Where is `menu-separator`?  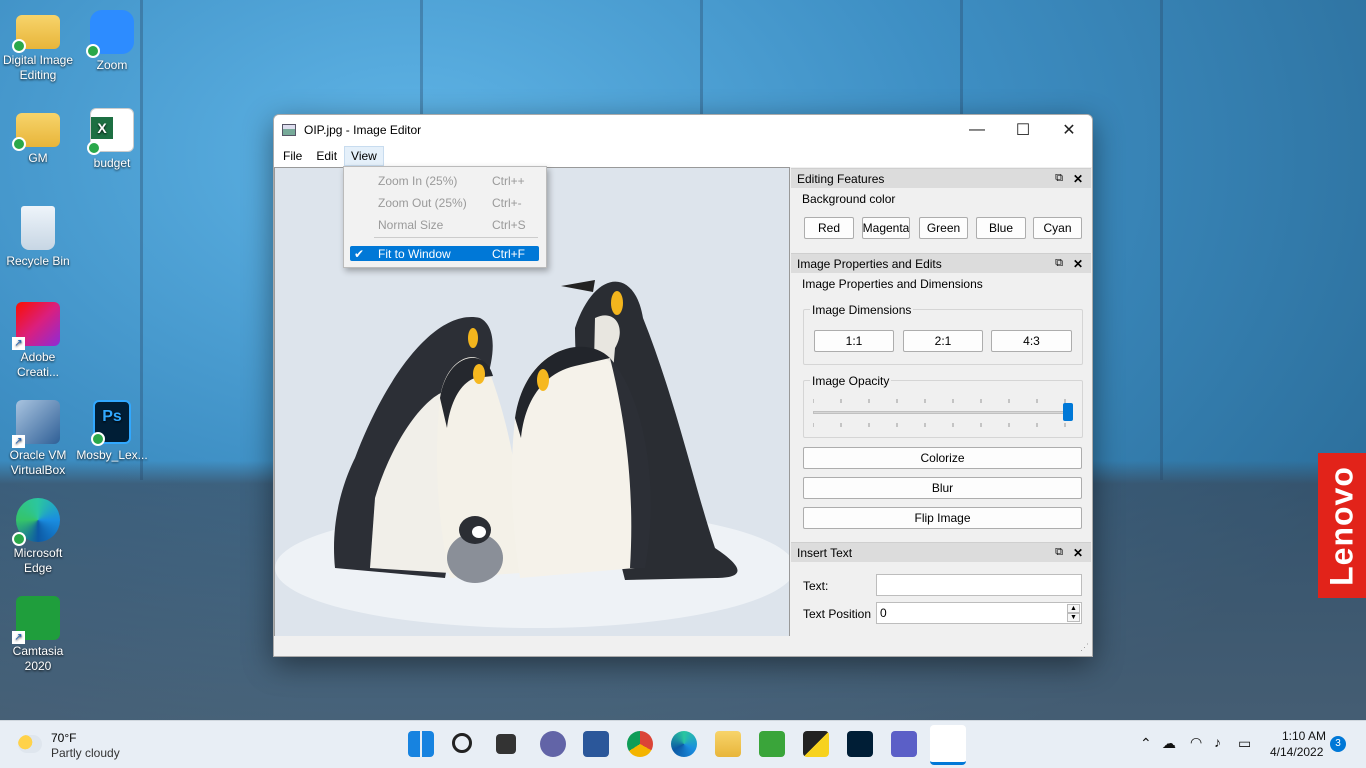 menu-separator is located at coordinates (456, 237).